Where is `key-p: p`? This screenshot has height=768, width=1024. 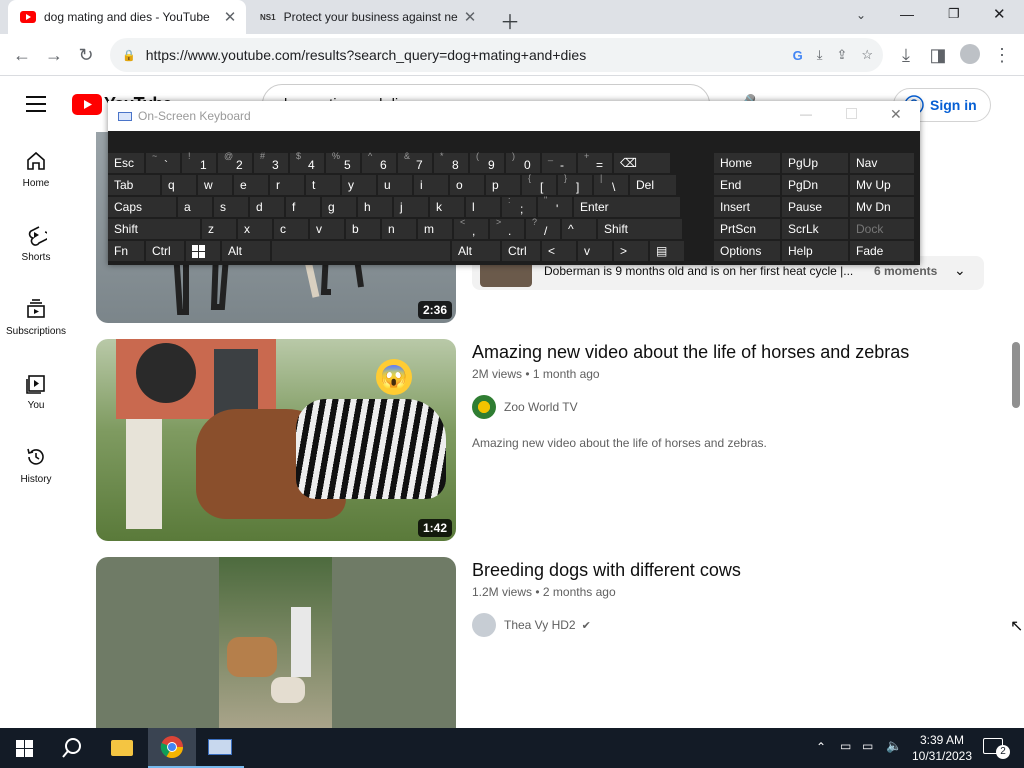
key-p: p is located at coordinates (503, 185).